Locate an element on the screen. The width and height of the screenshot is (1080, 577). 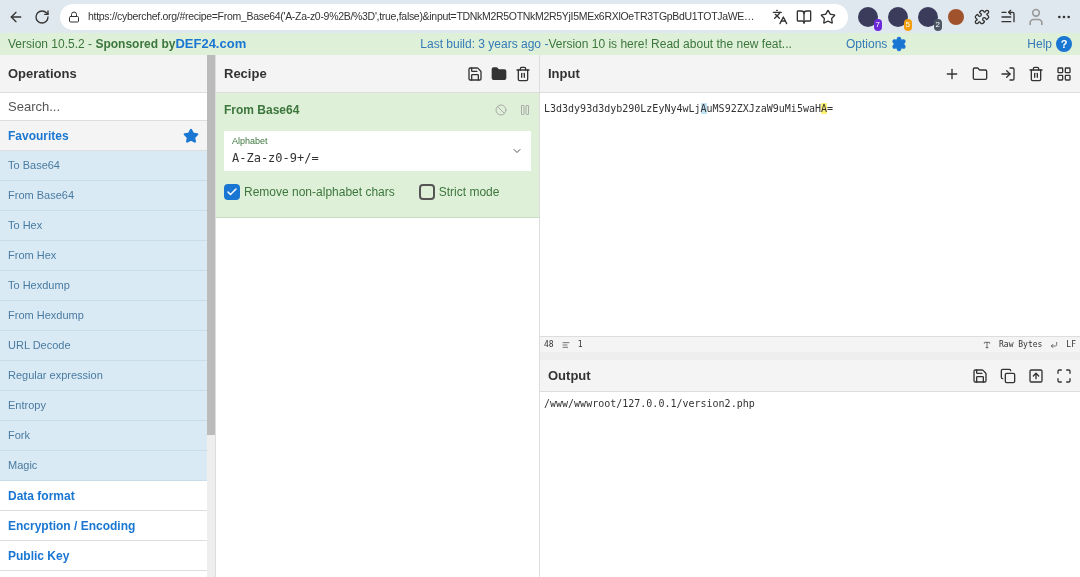
import-icon is located at coordinates (1008, 73).